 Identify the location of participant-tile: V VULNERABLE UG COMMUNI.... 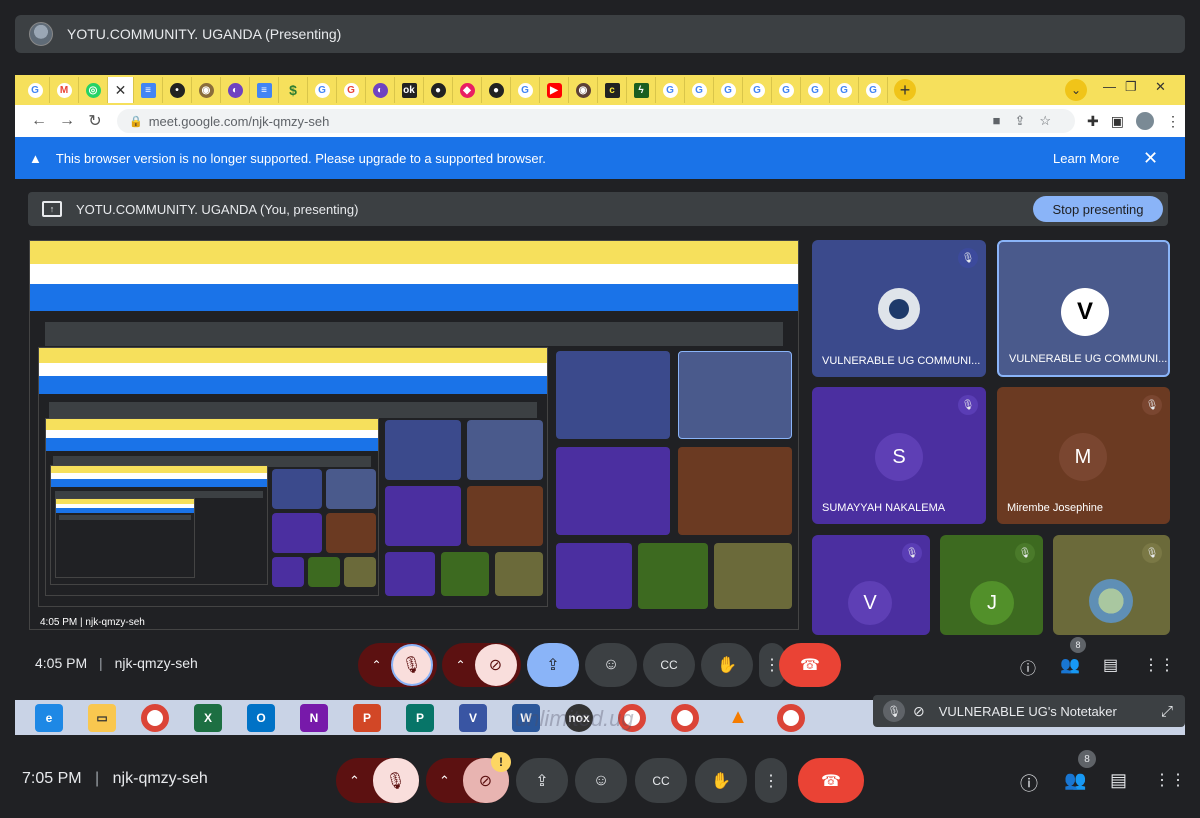
(1083, 308).